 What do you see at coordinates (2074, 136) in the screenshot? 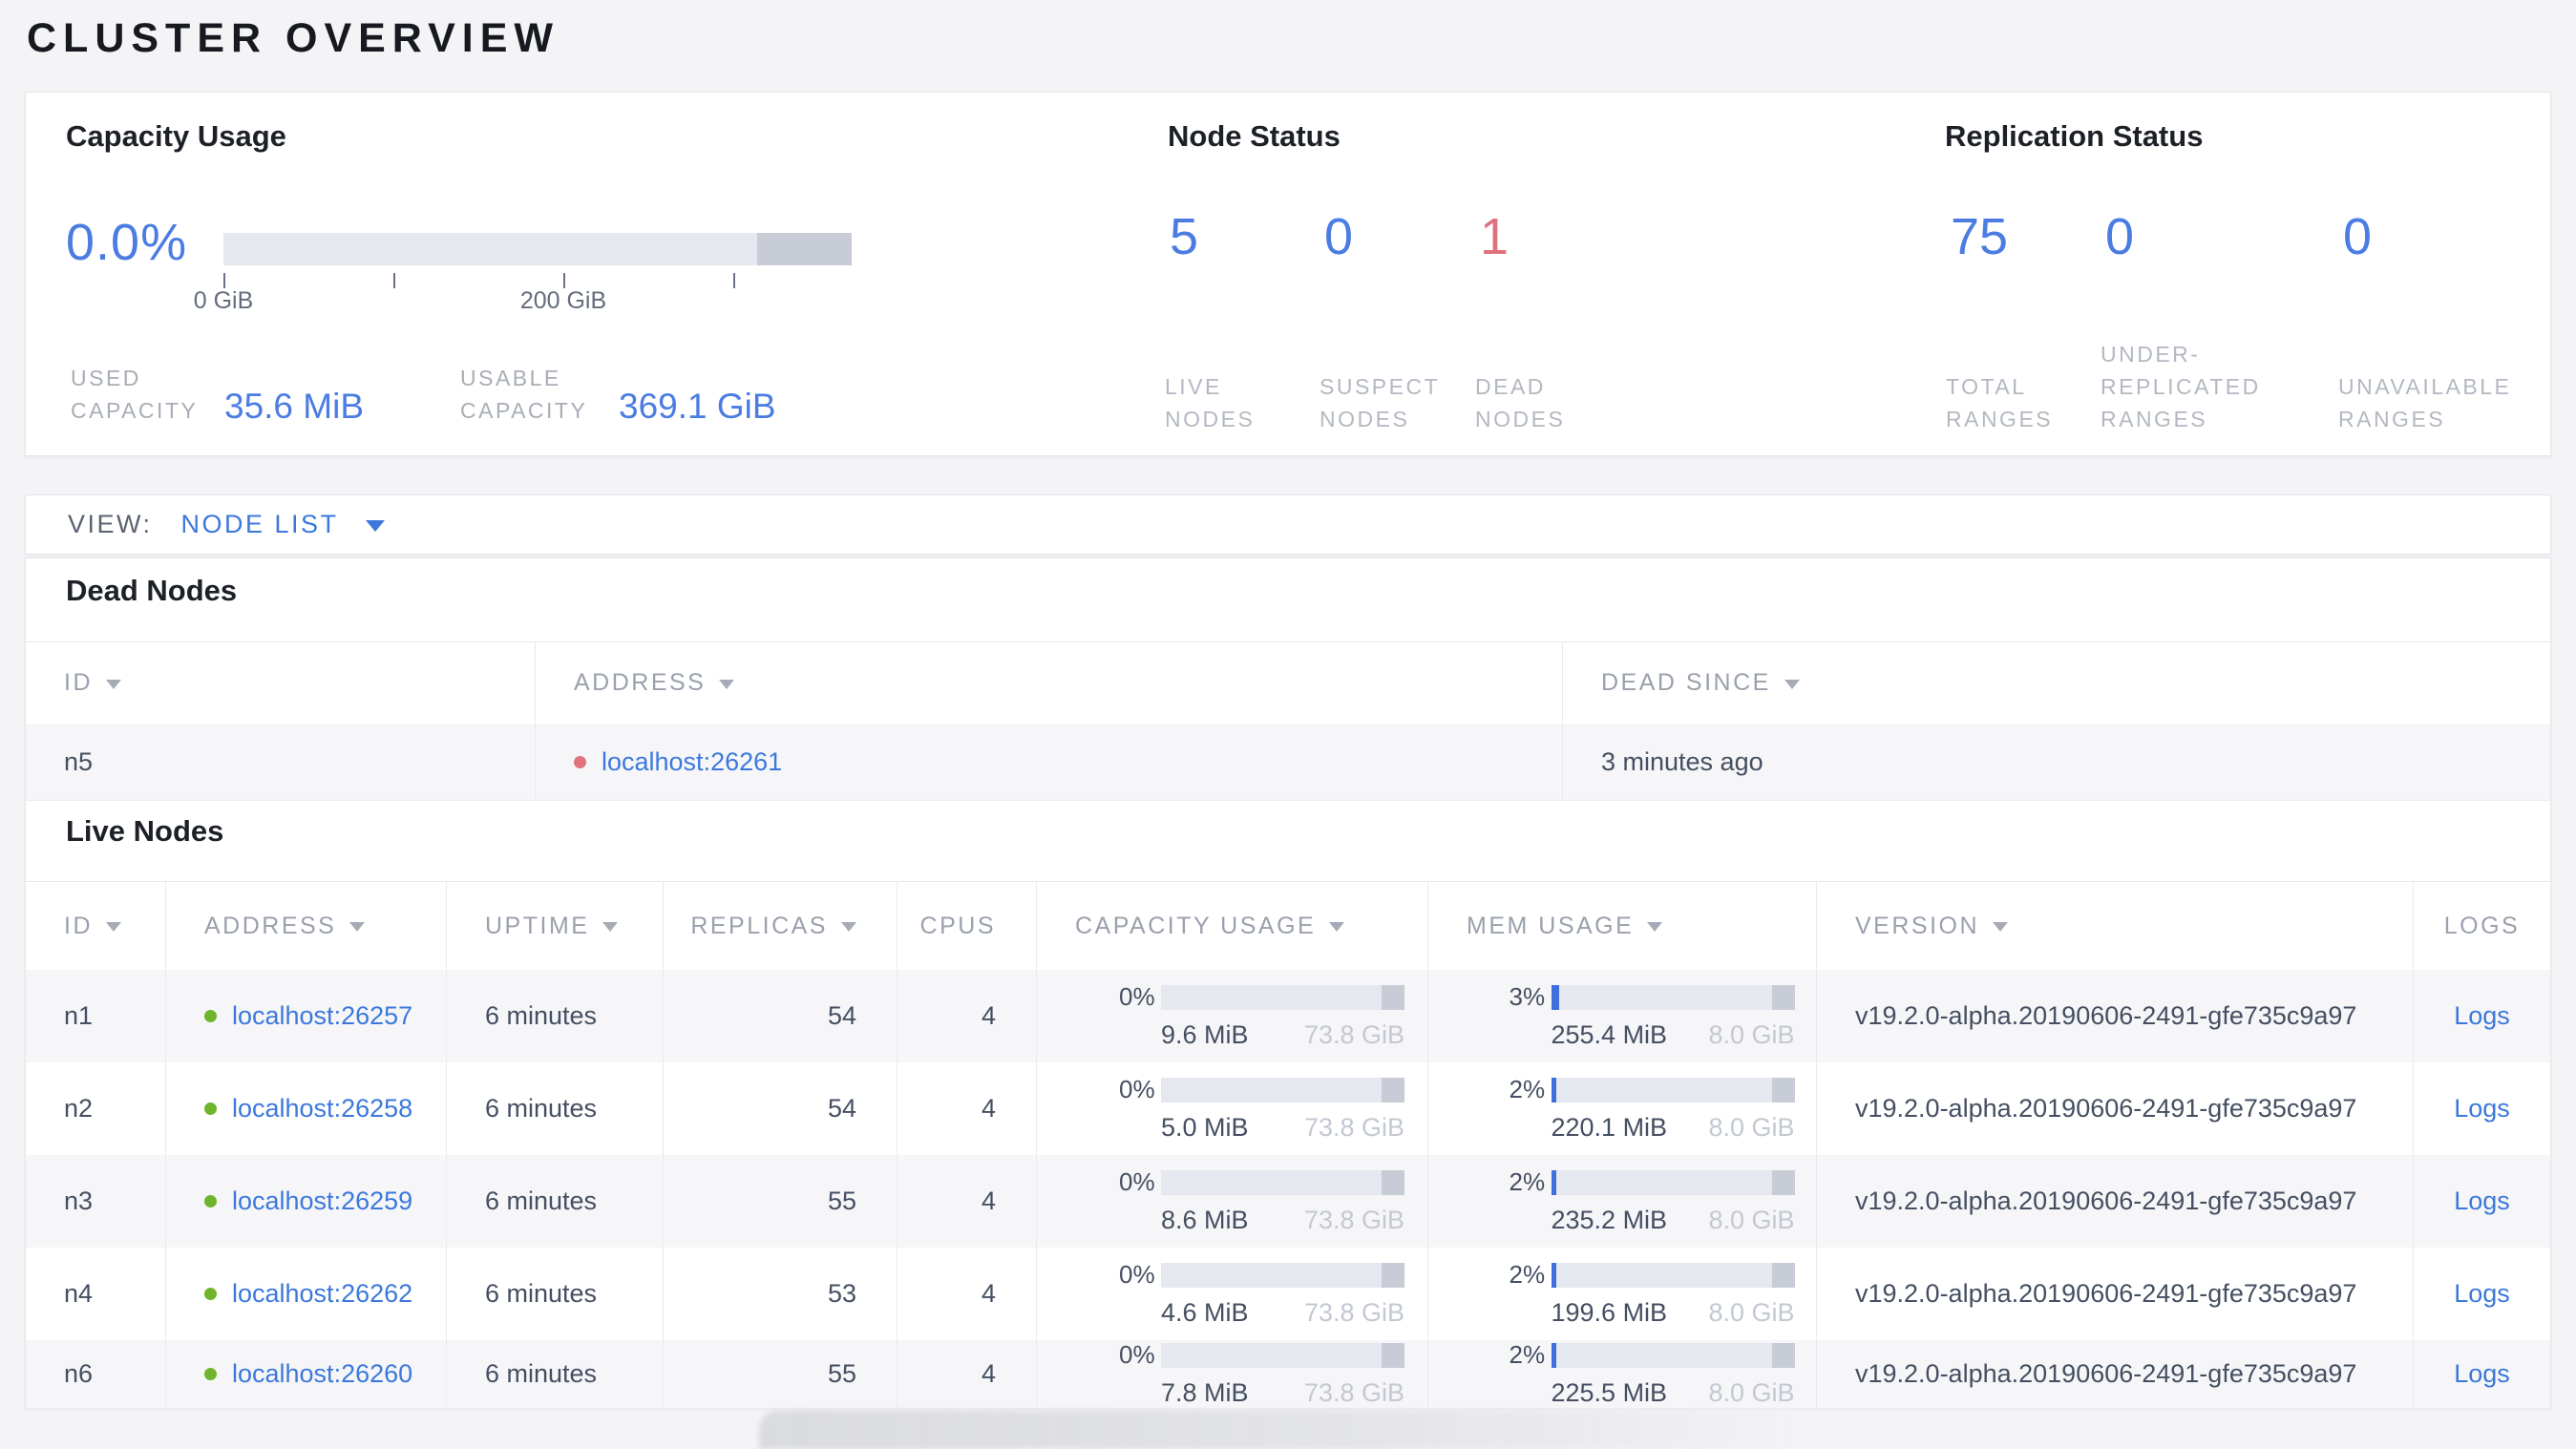
I see `replication-status-title: Replication Status` at bounding box center [2074, 136].